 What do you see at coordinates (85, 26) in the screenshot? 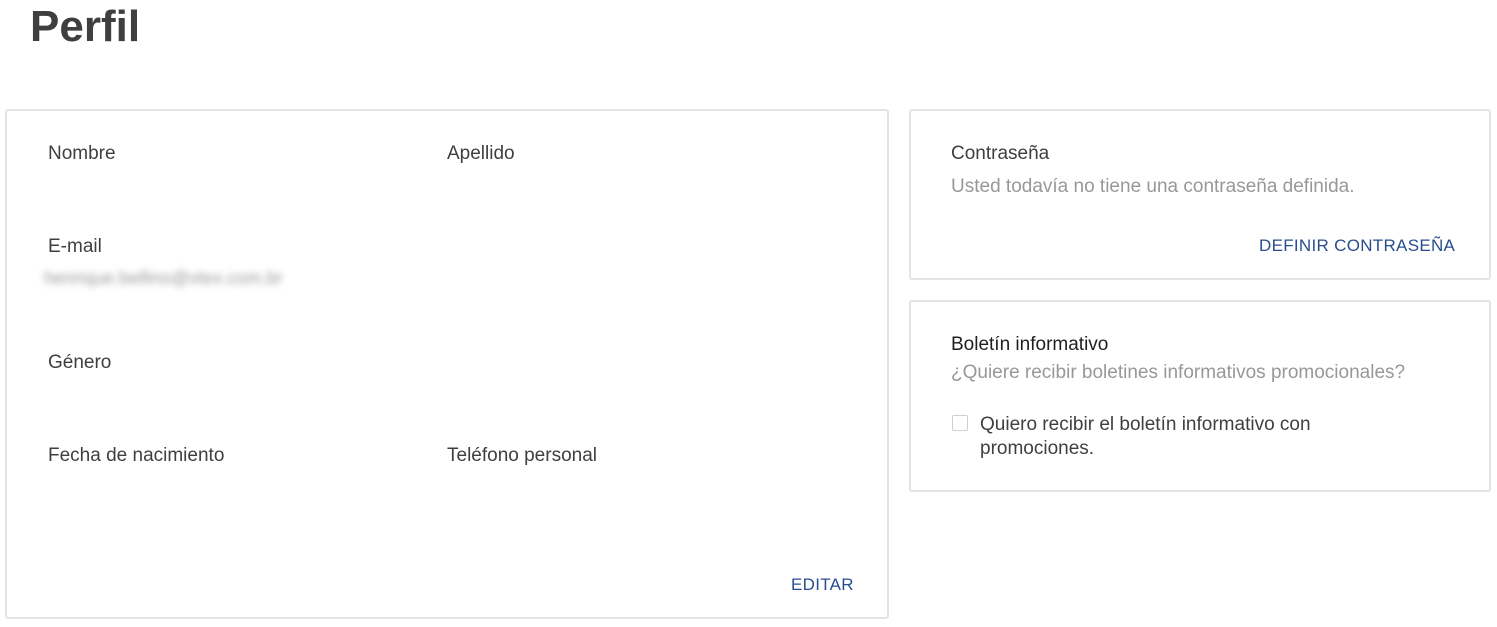
I see `page-title: Perfil` at bounding box center [85, 26].